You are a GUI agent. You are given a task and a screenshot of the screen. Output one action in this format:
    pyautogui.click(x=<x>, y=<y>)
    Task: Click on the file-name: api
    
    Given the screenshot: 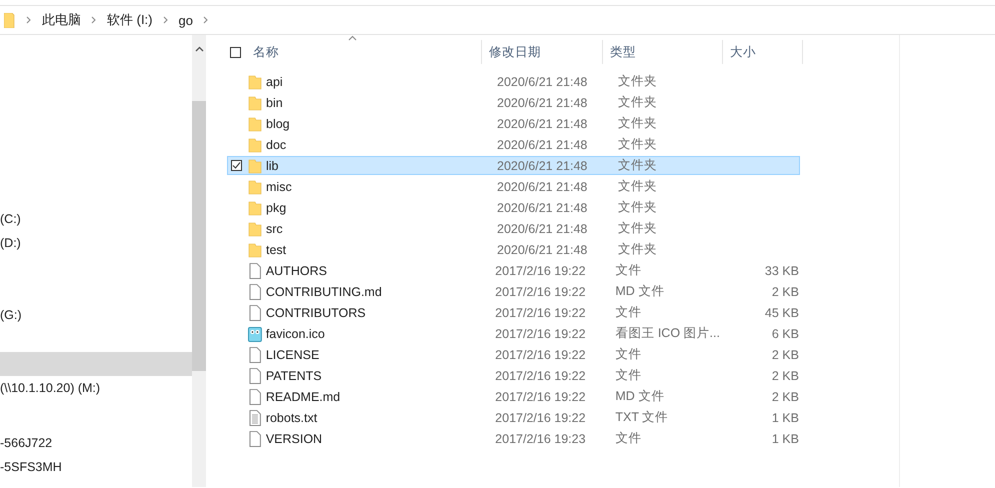 What is the action you would take?
    pyautogui.click(x=275, y=81)
    